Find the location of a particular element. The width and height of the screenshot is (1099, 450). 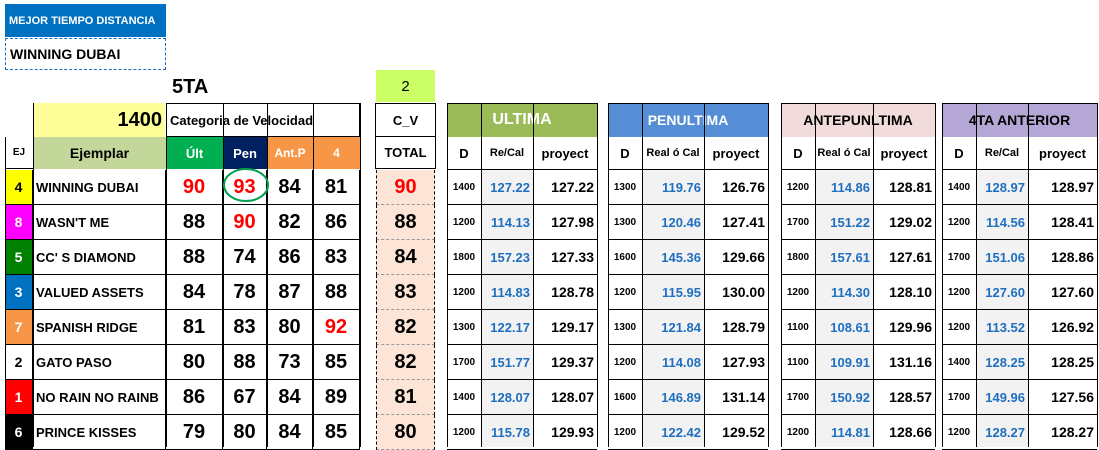

row-section-2-proyect: 129.96 is located at coordinates (904, 327).